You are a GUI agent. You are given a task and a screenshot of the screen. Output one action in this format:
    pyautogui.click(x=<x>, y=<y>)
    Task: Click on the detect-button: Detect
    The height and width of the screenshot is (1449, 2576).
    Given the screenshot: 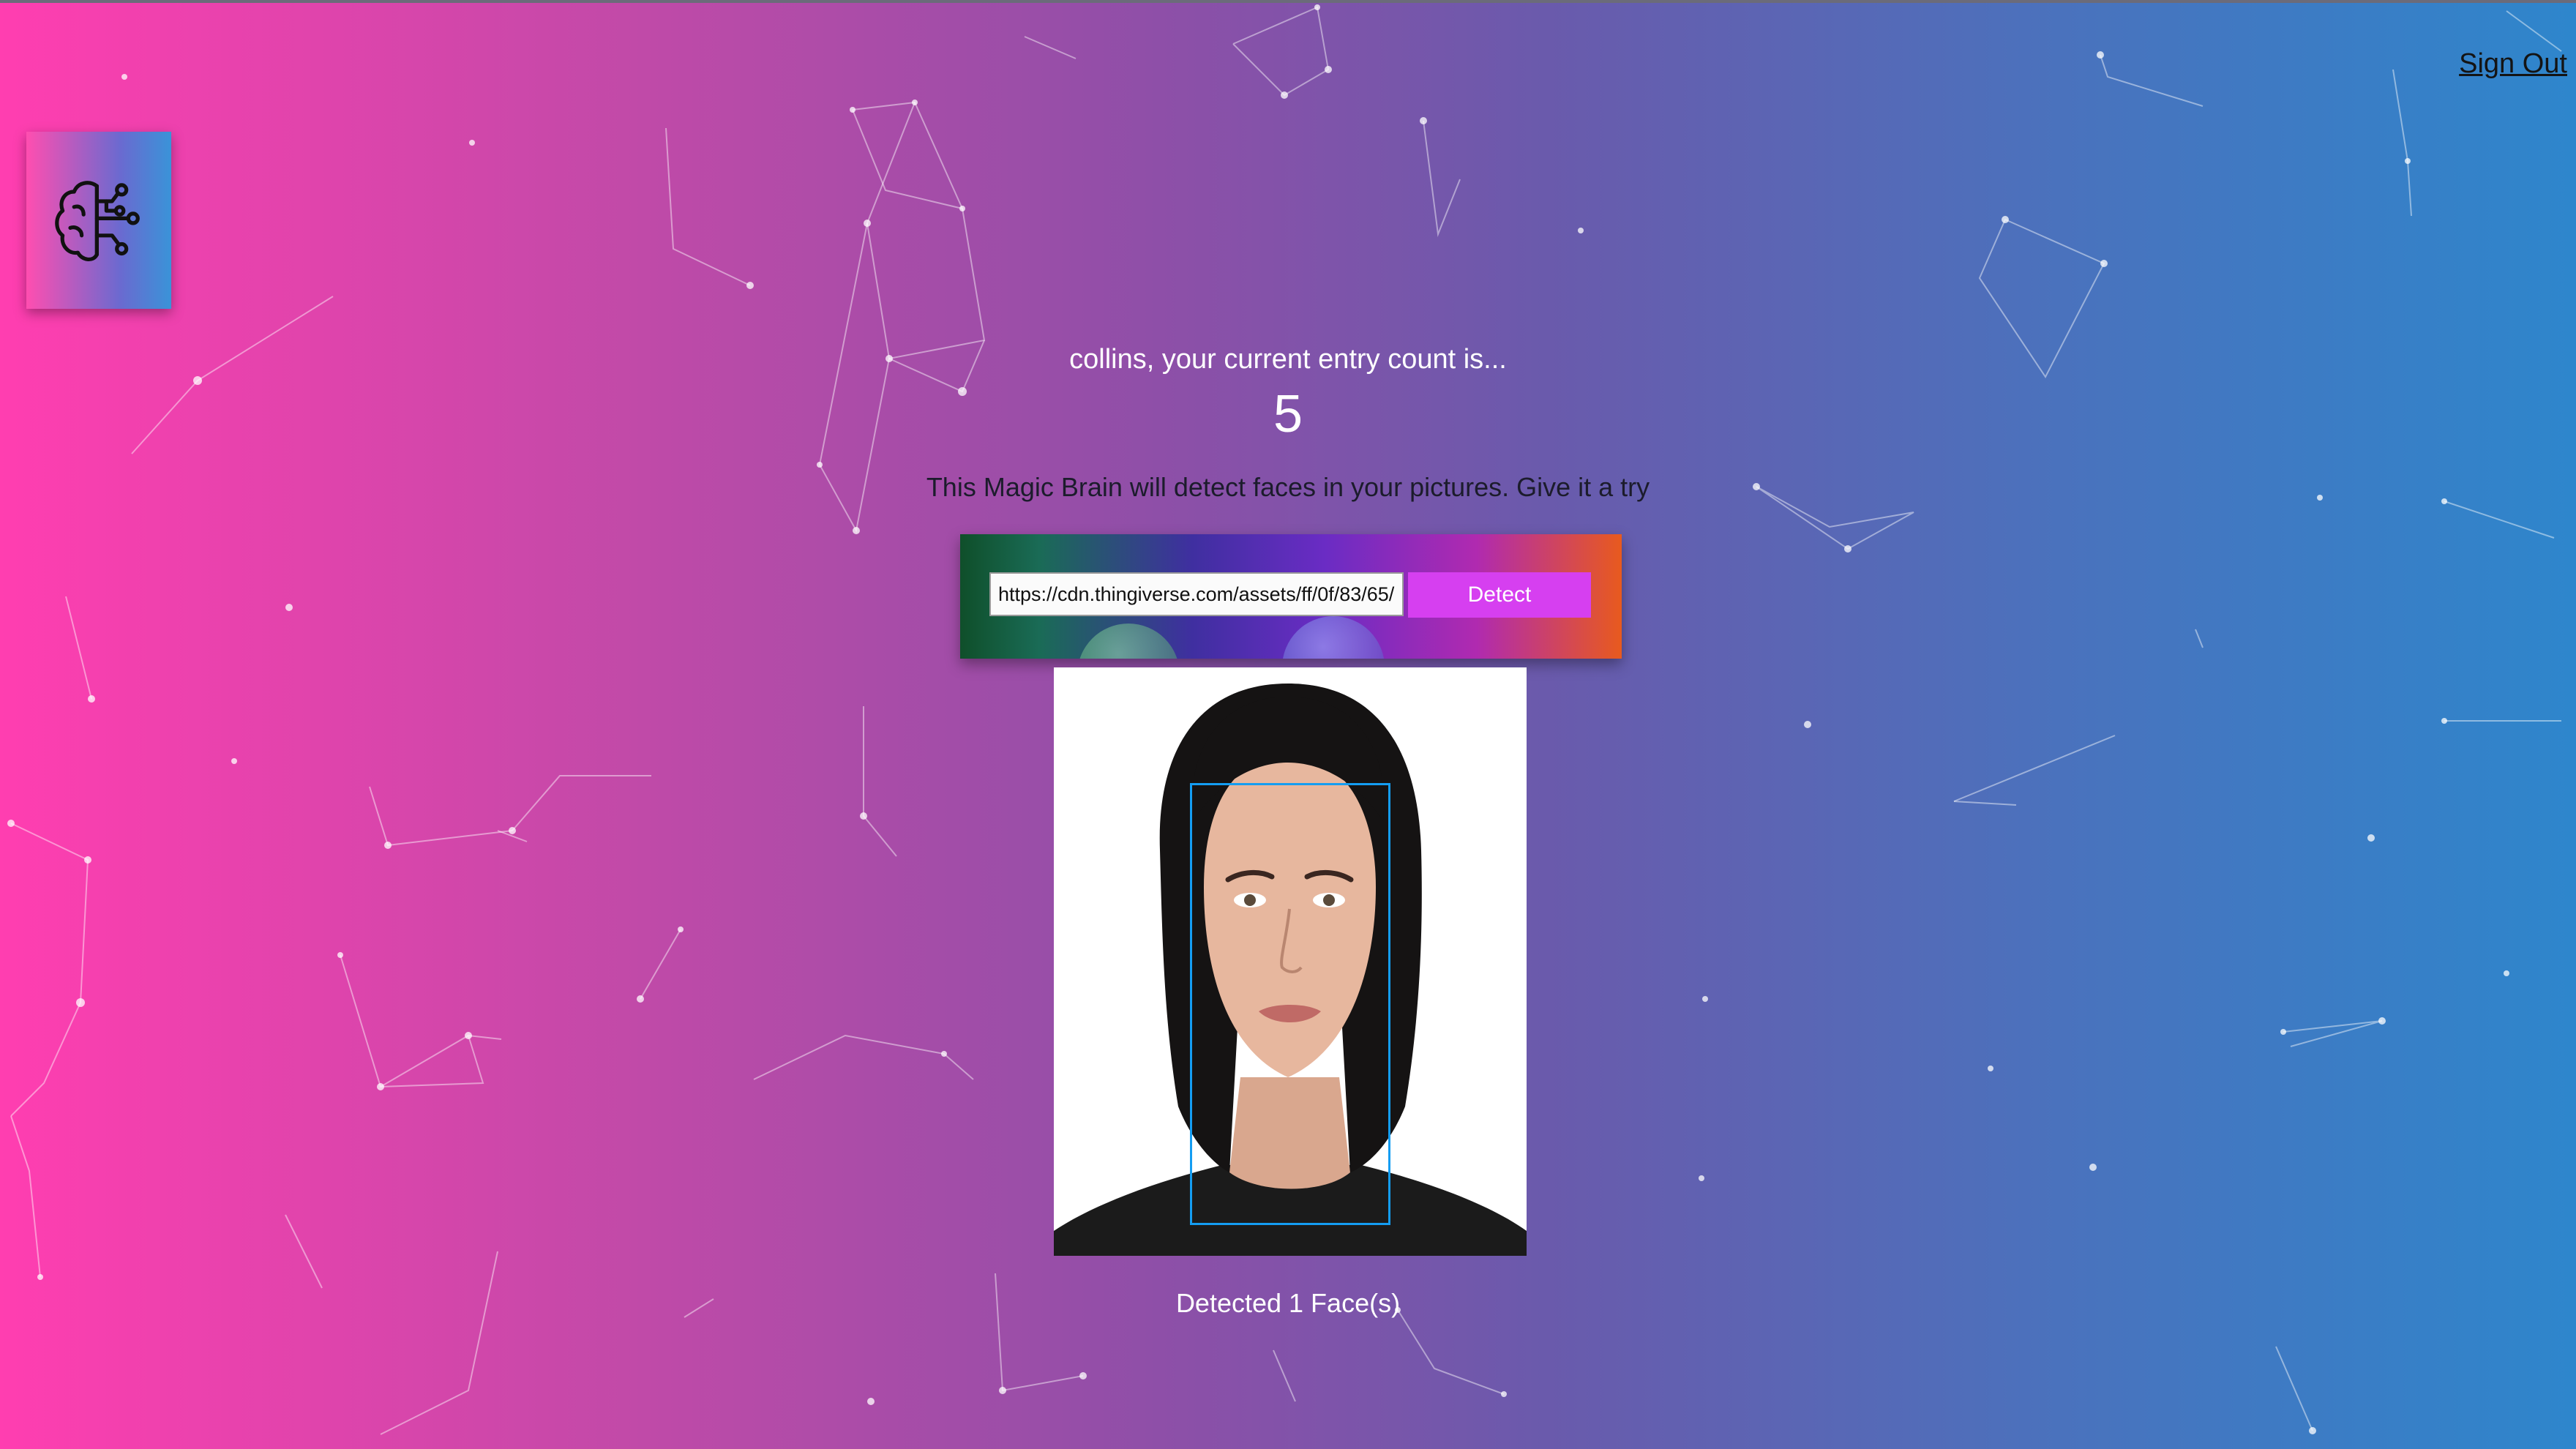 What is the action you would take?
    pyautogui.click(x=1499, y=595)
    